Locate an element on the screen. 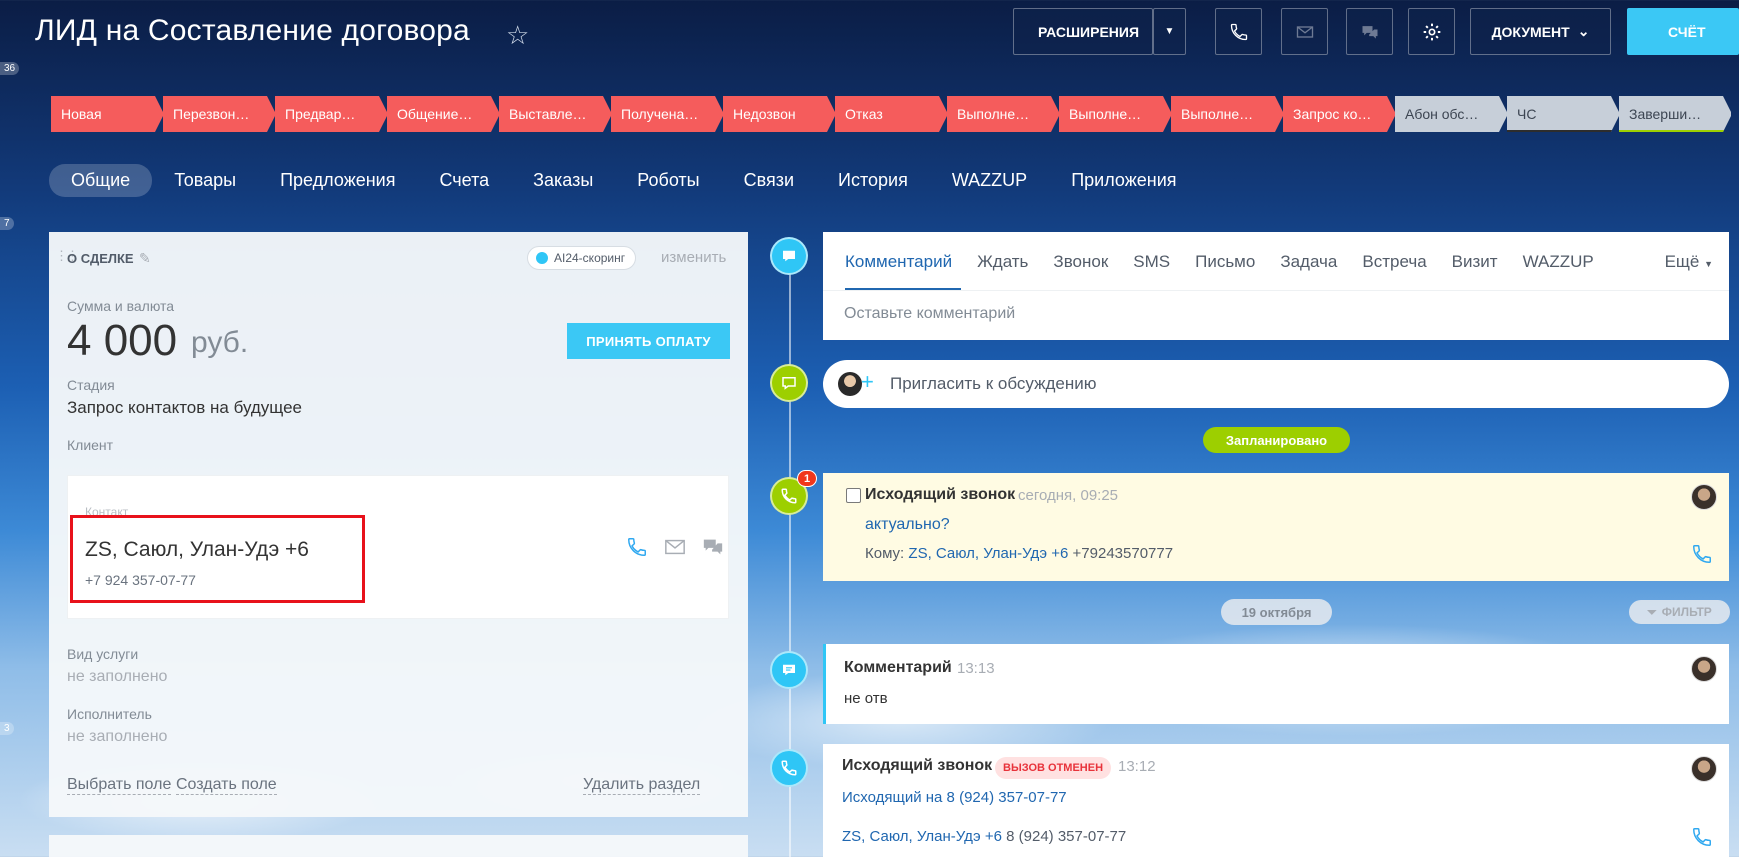 This screenshot has width=1739, height=857. tab-relations: Связи is located at coordinates (769, 180).